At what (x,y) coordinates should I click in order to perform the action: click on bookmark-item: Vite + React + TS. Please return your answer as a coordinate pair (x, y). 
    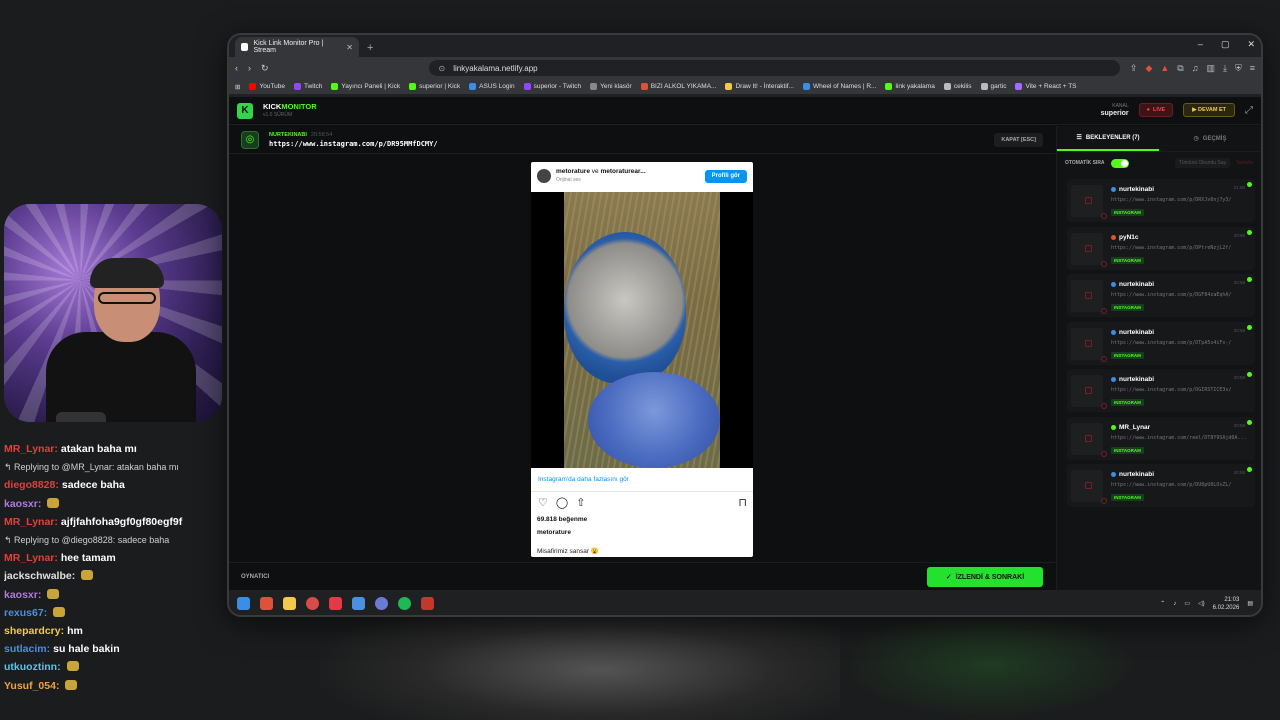
    Looking at the image, I should click on (1046, 86).